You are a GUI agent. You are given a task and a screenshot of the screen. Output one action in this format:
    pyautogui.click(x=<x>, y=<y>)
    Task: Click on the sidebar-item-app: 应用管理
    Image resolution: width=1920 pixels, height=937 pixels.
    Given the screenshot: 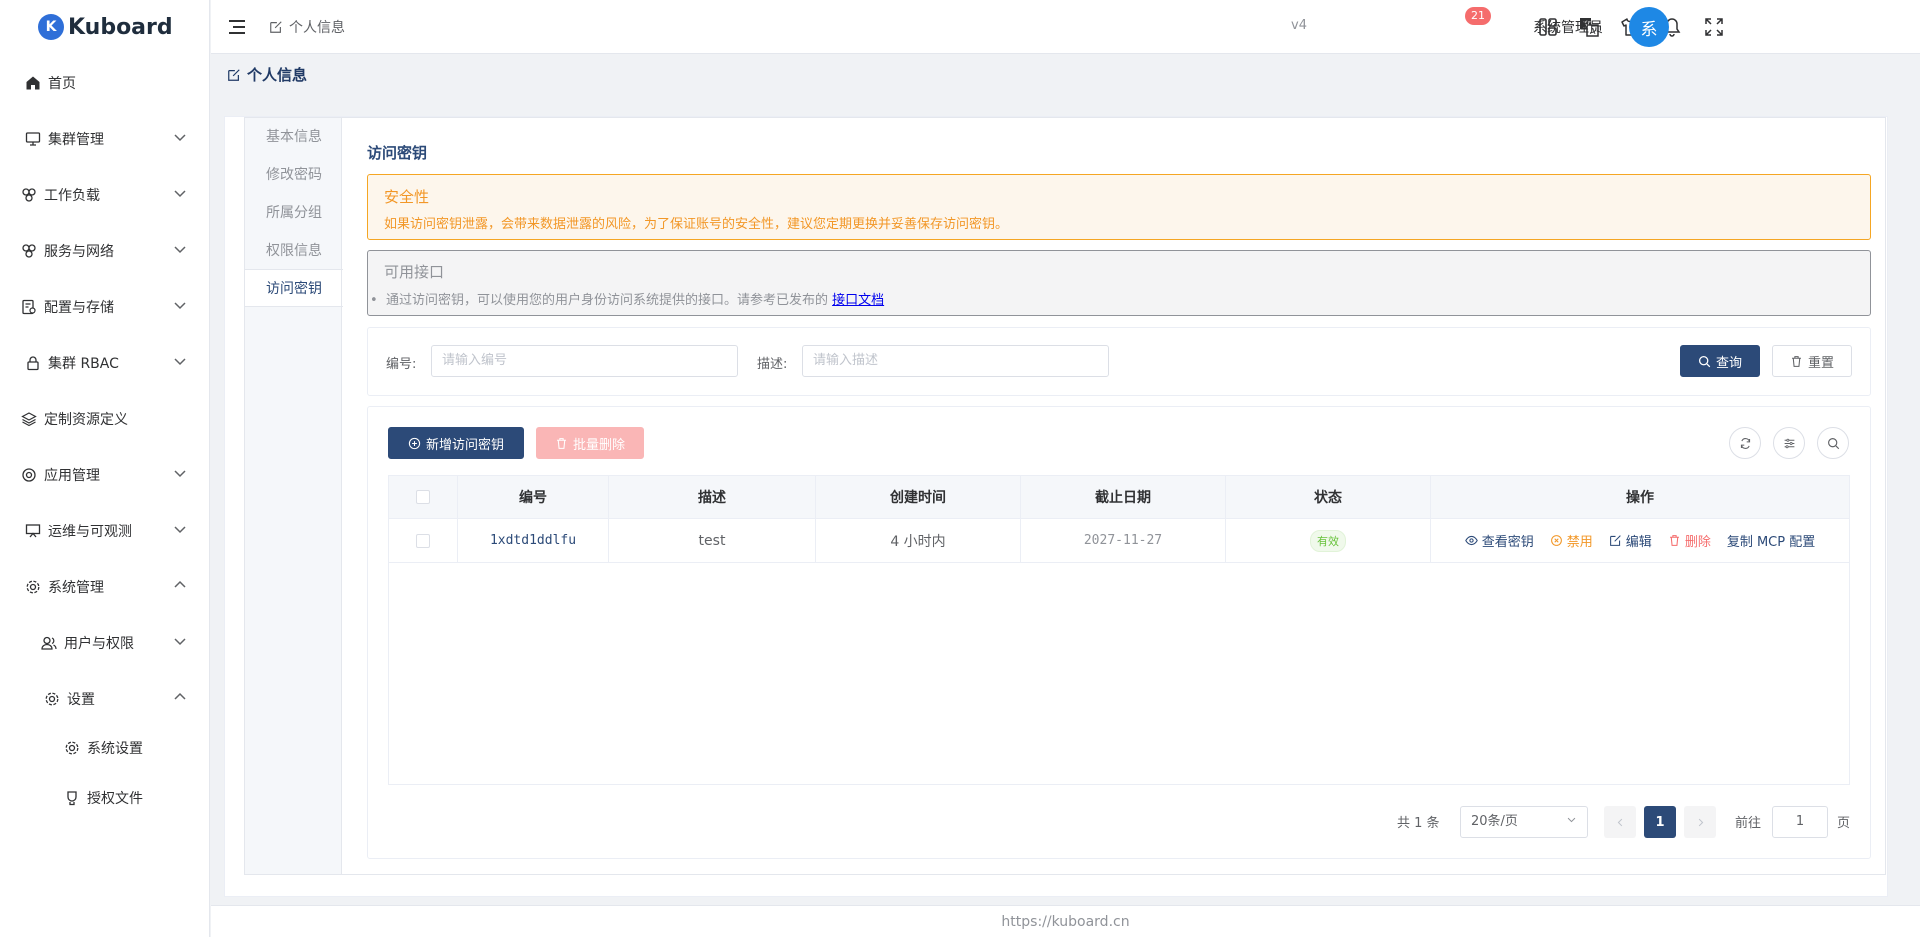 What is the action you would take?
    pyautogui.click(x=105, y=475)
    